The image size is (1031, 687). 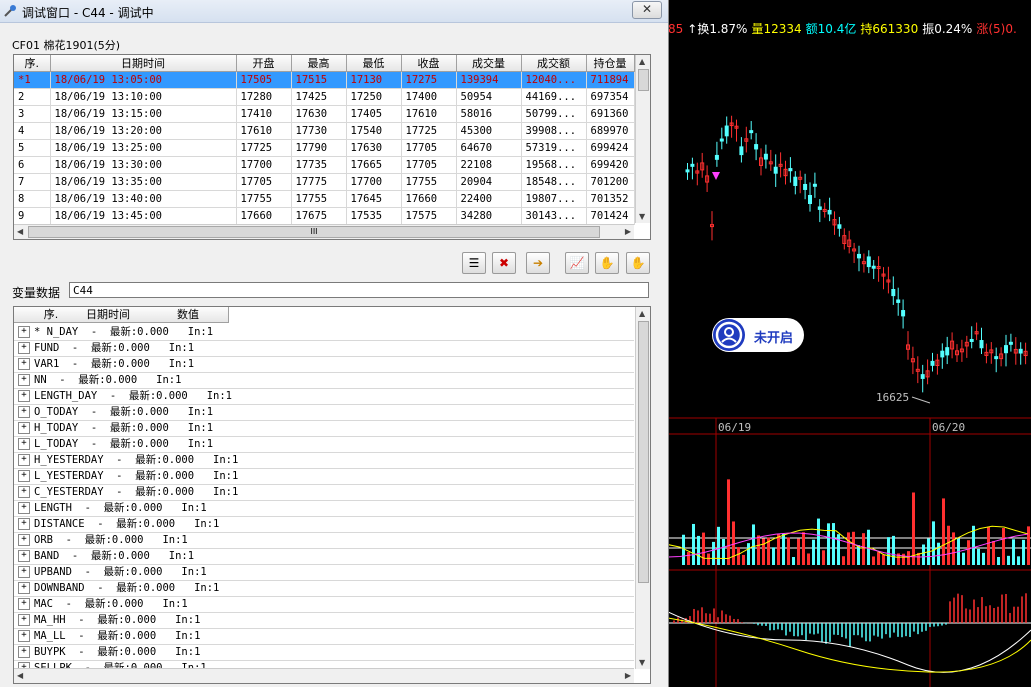 What do you see at coordinates (324, 675) in the screenshot?
I see `variables-horizontal-scrollbar: ◀ ▶` at bounding box center [324, 675].